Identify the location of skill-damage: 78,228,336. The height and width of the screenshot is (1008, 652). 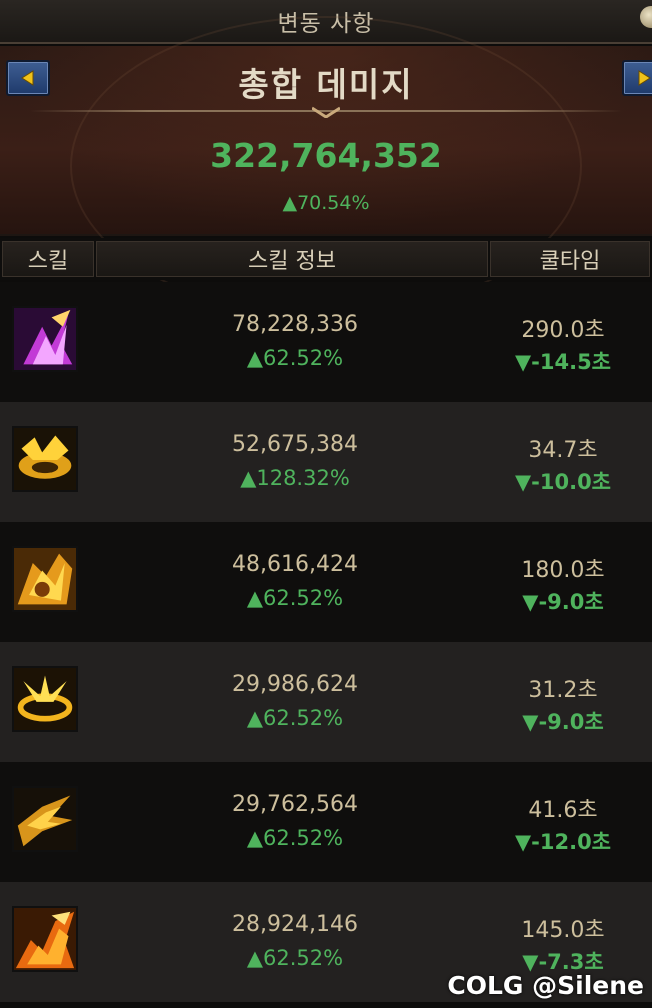
(295, 324).